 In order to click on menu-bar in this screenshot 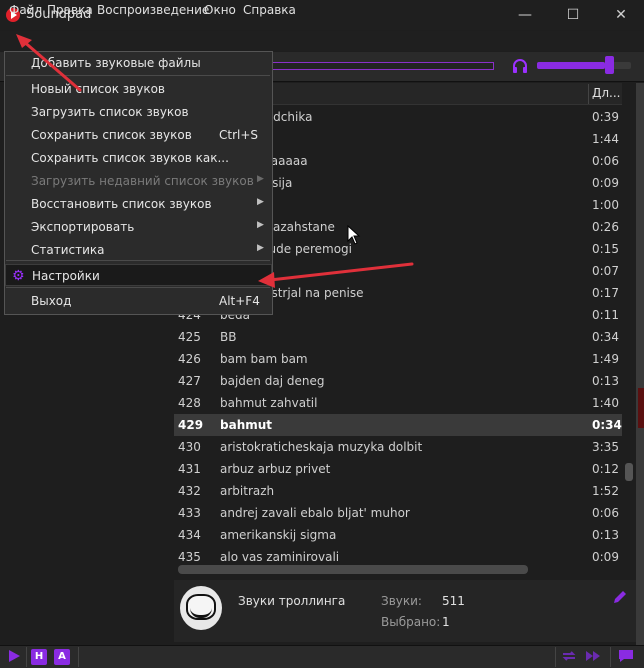, I will do `click(322, 41)`.